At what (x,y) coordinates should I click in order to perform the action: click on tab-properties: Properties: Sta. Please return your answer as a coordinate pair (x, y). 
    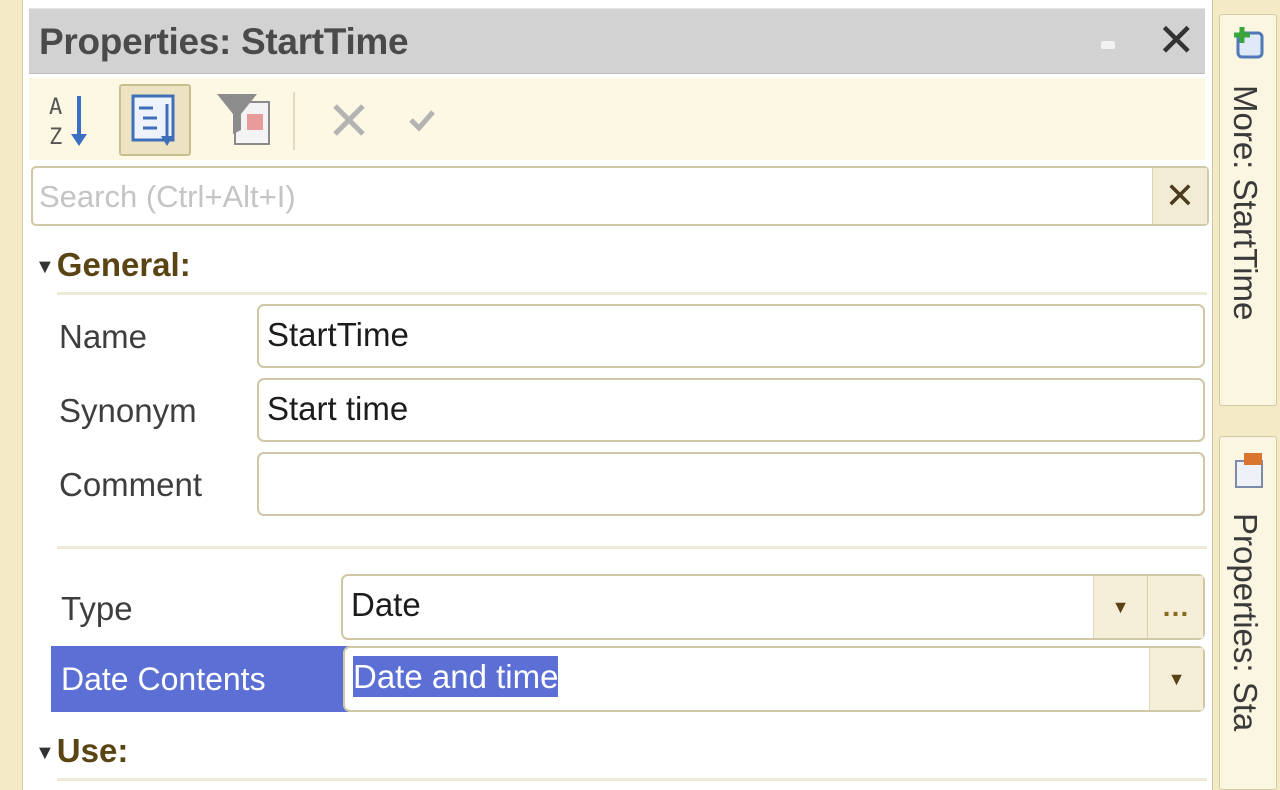
    Looking at the image, I should click on (1248, 613).